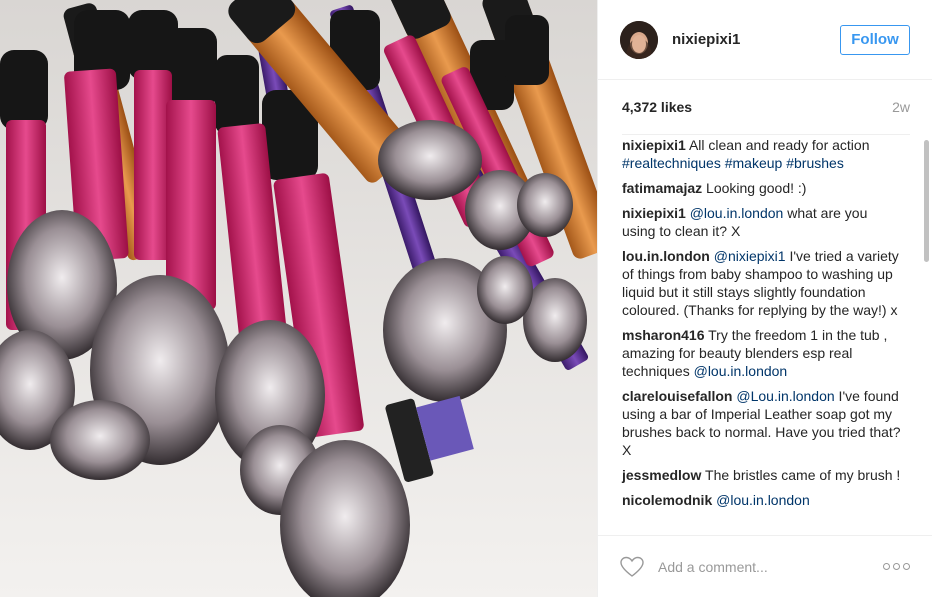 The width and height of the screenshot is (932, 597). What do you see at coordinates (632, 567) in the screenshot?
I see `heart-icon` at bounding box center [632, 567].